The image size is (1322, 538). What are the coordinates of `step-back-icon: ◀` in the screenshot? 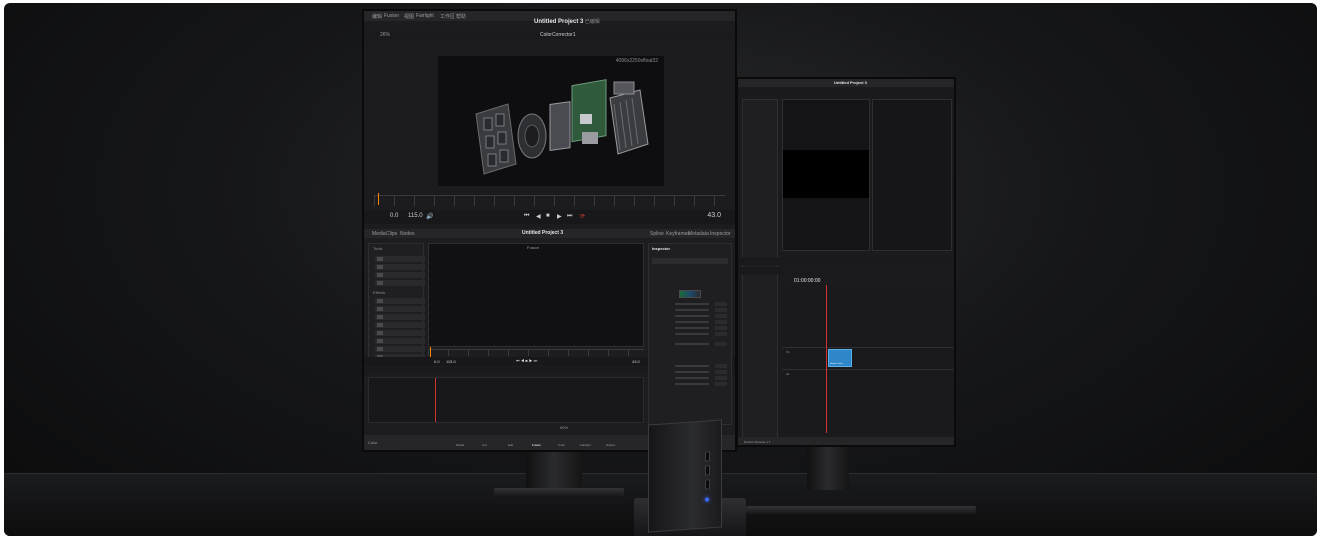 It's located at (538, 216).